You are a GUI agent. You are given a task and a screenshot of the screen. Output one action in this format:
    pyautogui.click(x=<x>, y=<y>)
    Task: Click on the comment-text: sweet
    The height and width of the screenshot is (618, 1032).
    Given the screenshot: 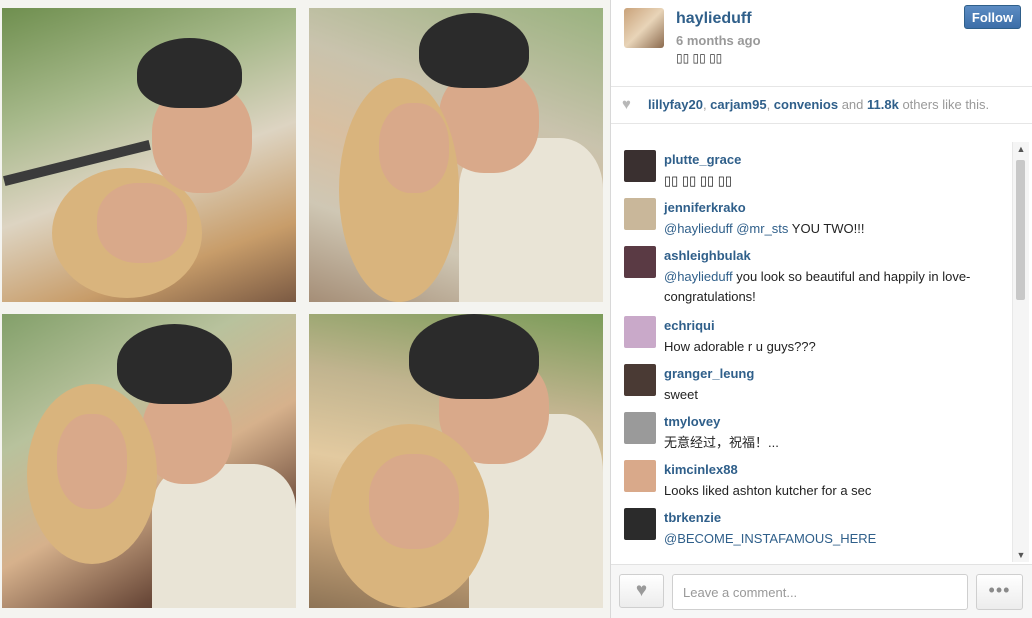 What is the action you would take?
    pyautogui.click(x=681, y=394)
    